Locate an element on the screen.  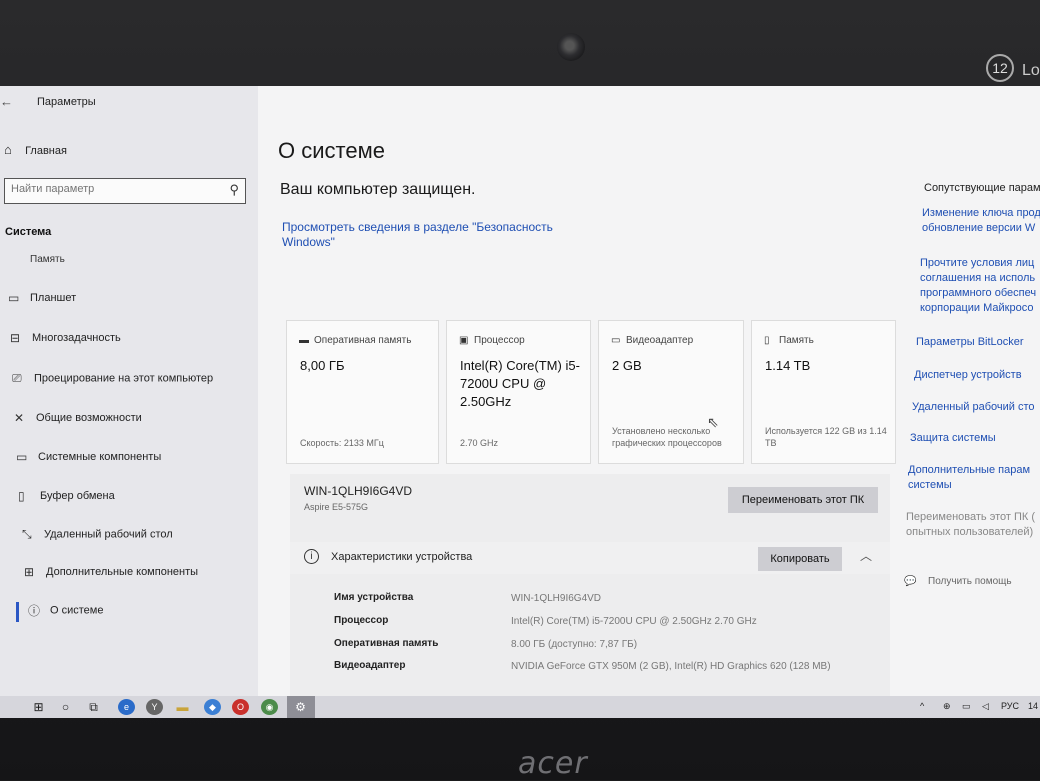
battery-icon: ▭ is located at coordinates (966, 706).